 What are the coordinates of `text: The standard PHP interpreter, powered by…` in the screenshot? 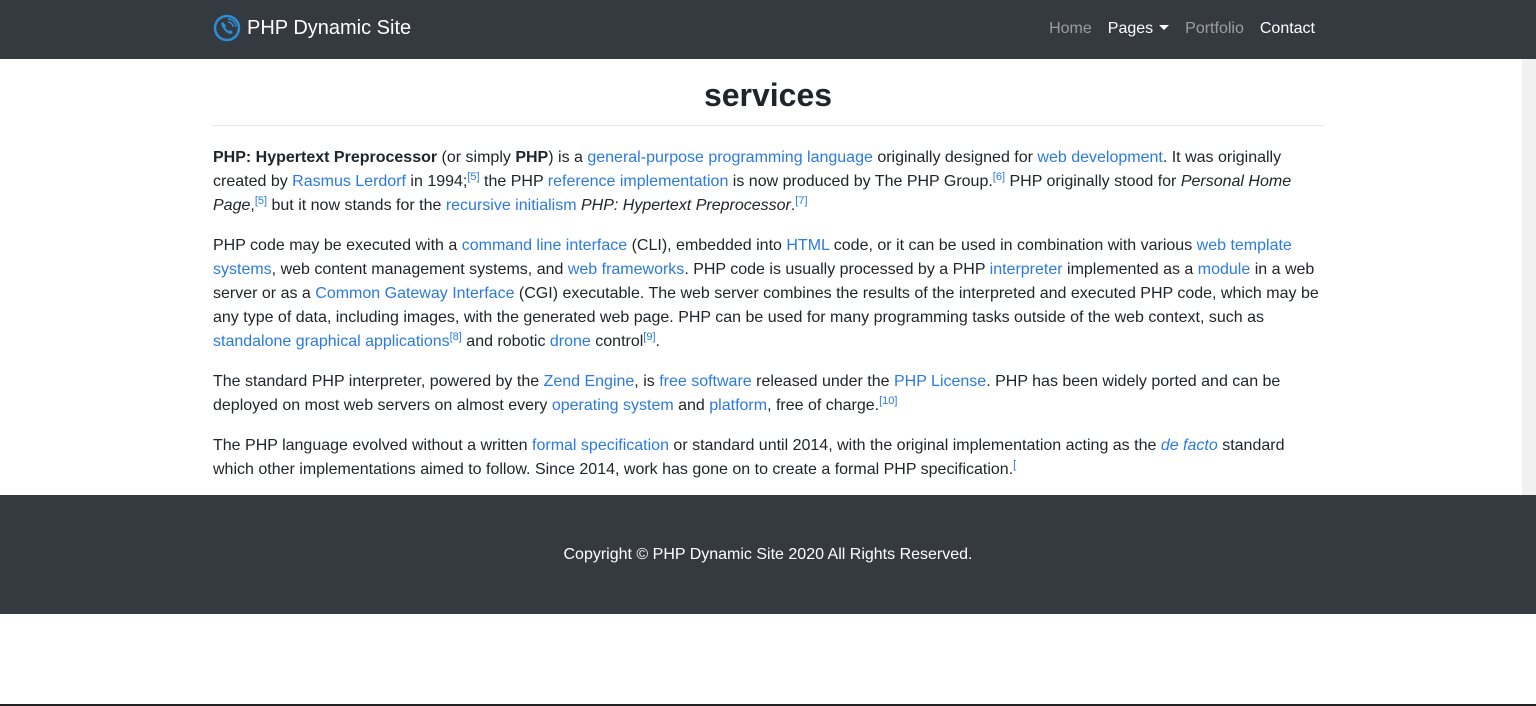 It's located at (378, 381).